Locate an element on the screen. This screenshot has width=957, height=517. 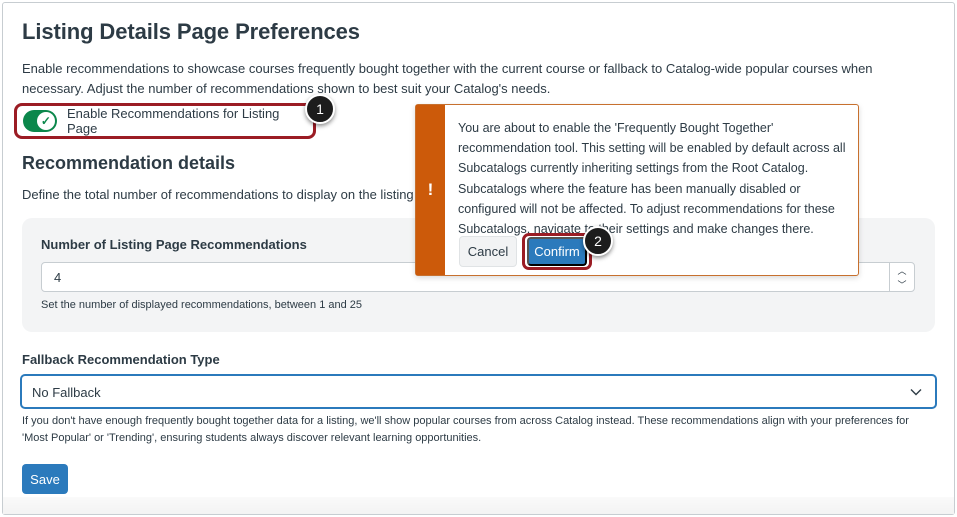
count-value: 4 is located at coordinates (58, 277).